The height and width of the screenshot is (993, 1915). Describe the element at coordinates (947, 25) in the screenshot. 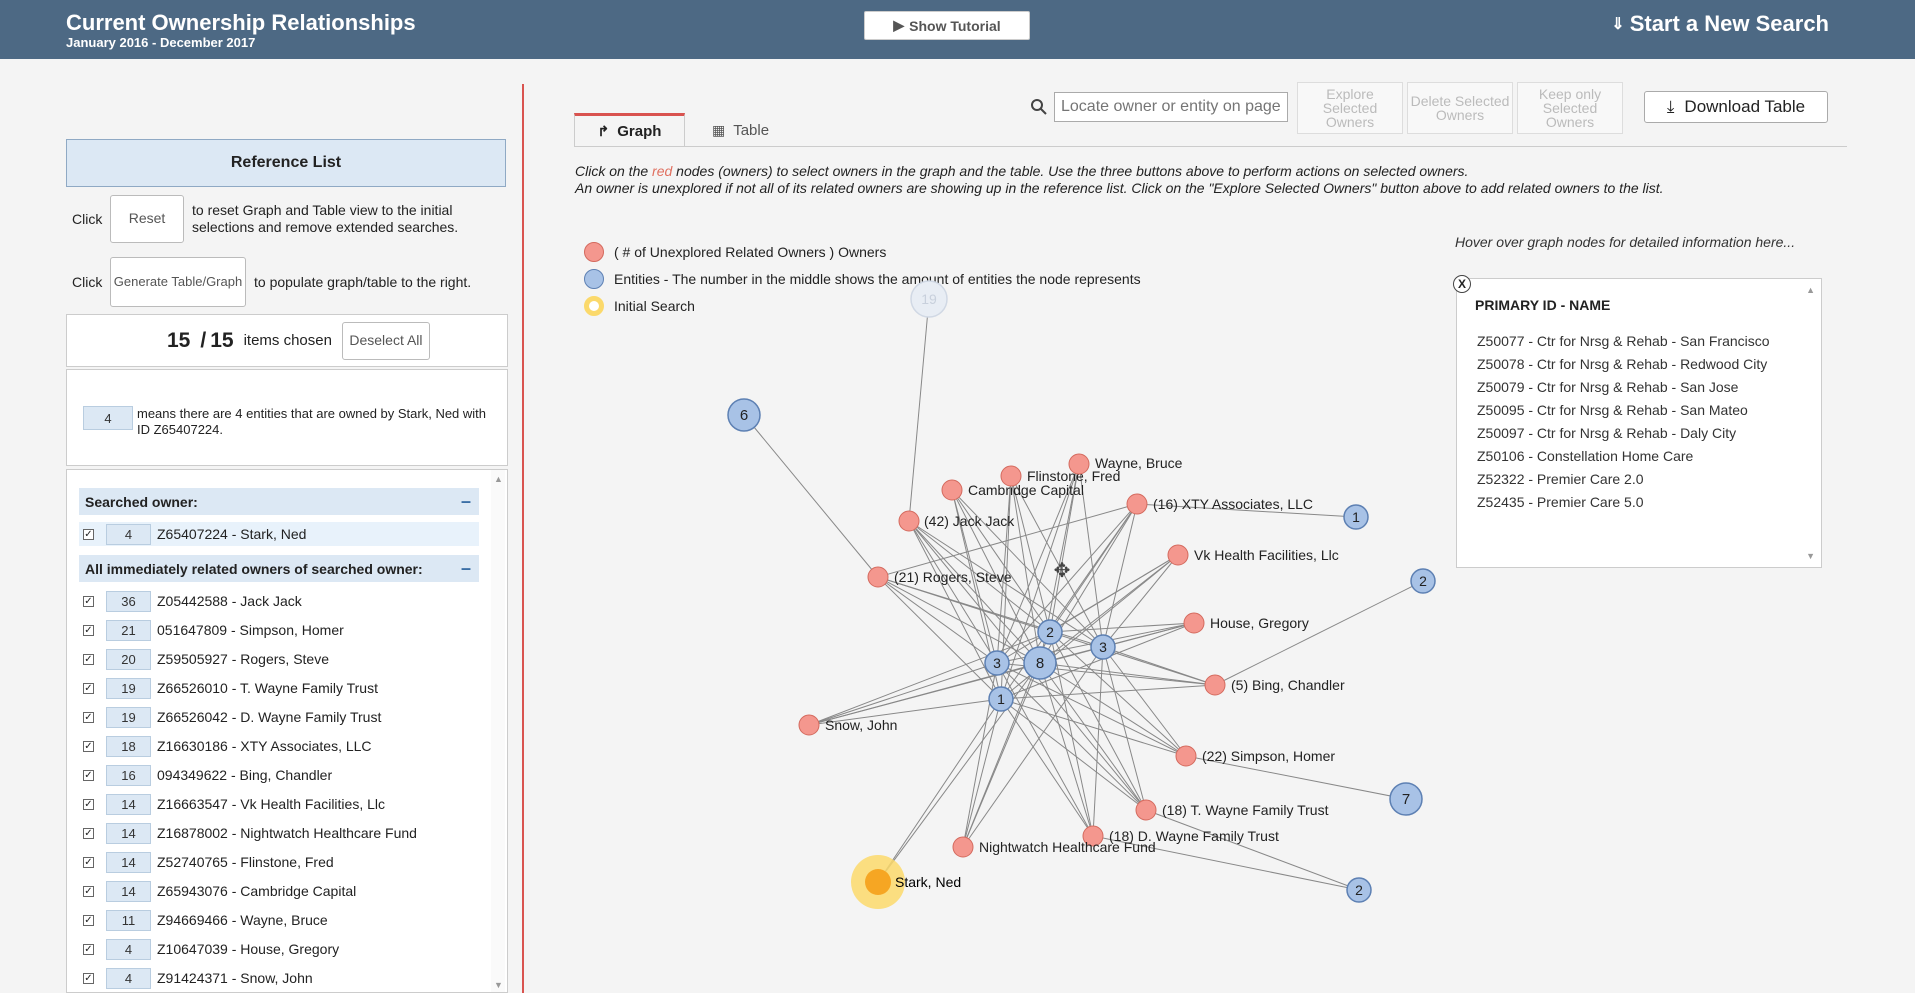

I see `show-tutorial-button: ▶ Show Tutorial` at that location.